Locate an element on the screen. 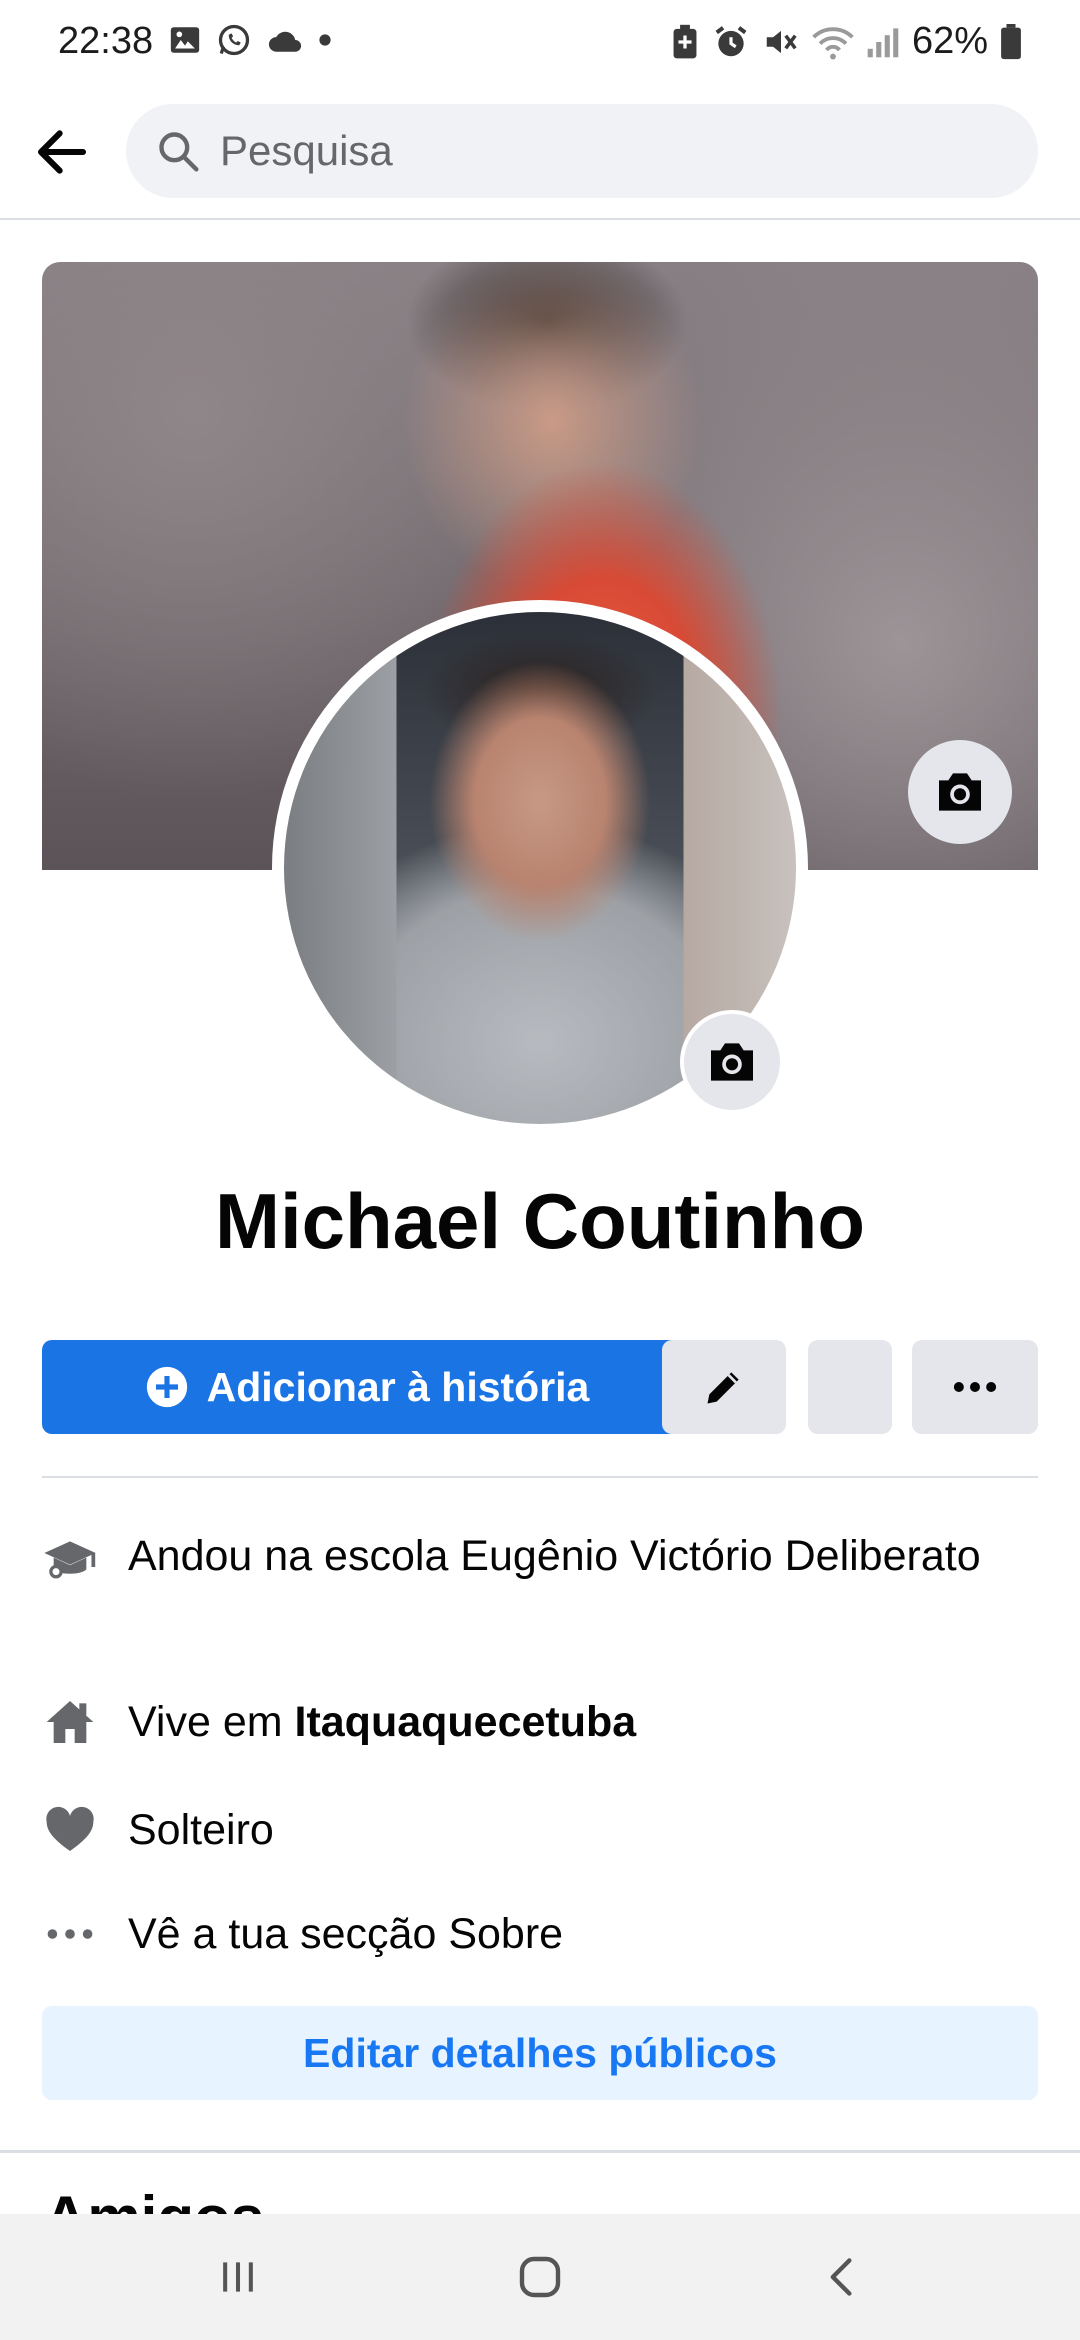 This screenshot has width=1080, height=2340. home-button is located at coordinates (540, 2277).